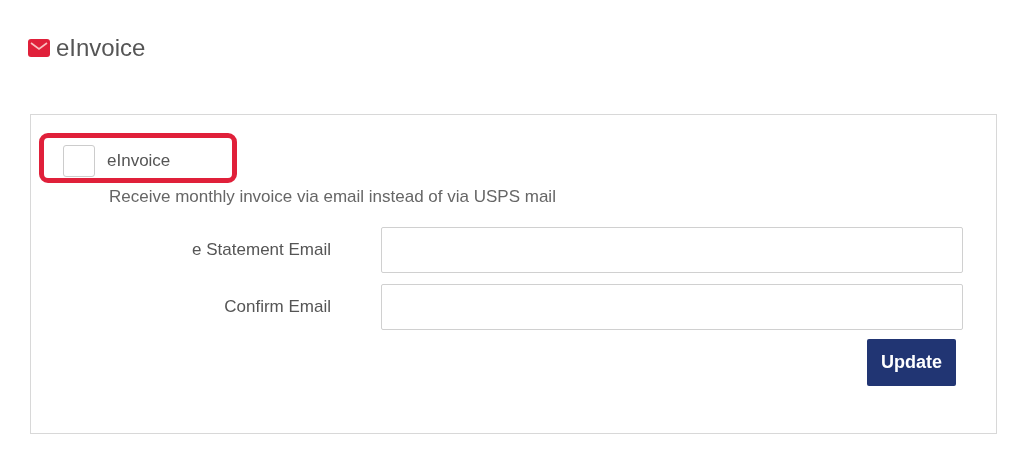  What do you see at coordinates (139, 161) in the screenshot?
I see `checkbox-label: eInvoice` at bounding box center [139, 161].